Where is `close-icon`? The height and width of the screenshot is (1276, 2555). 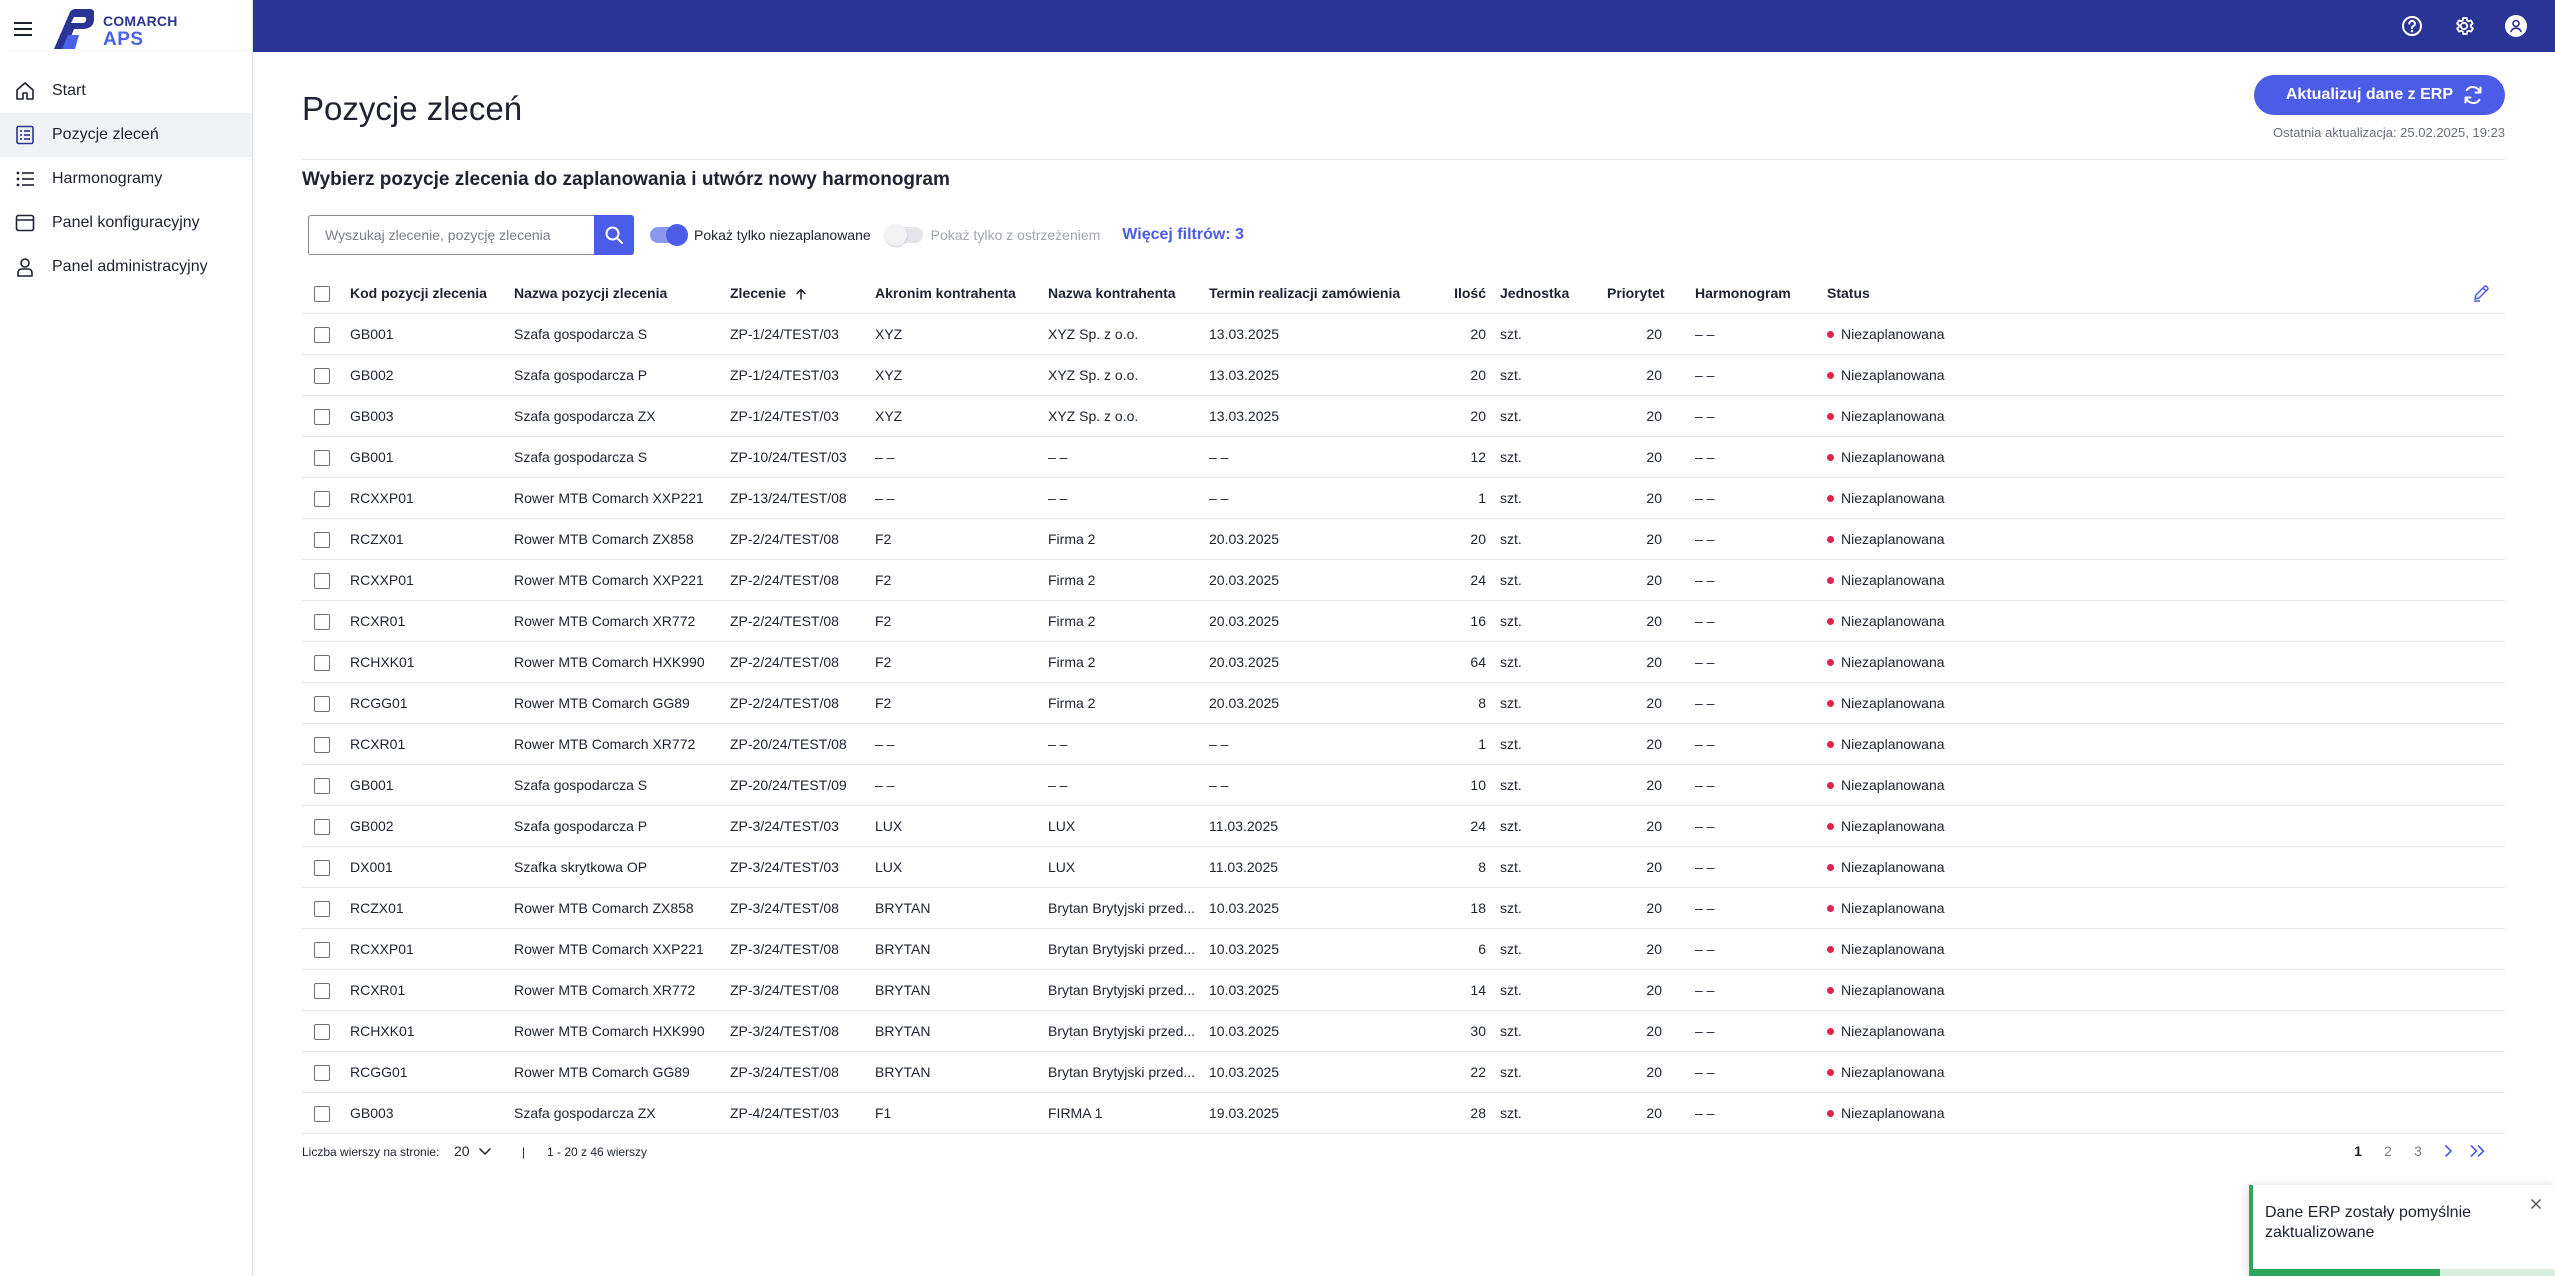 close-icon is located at coordinates (2536, 1204).